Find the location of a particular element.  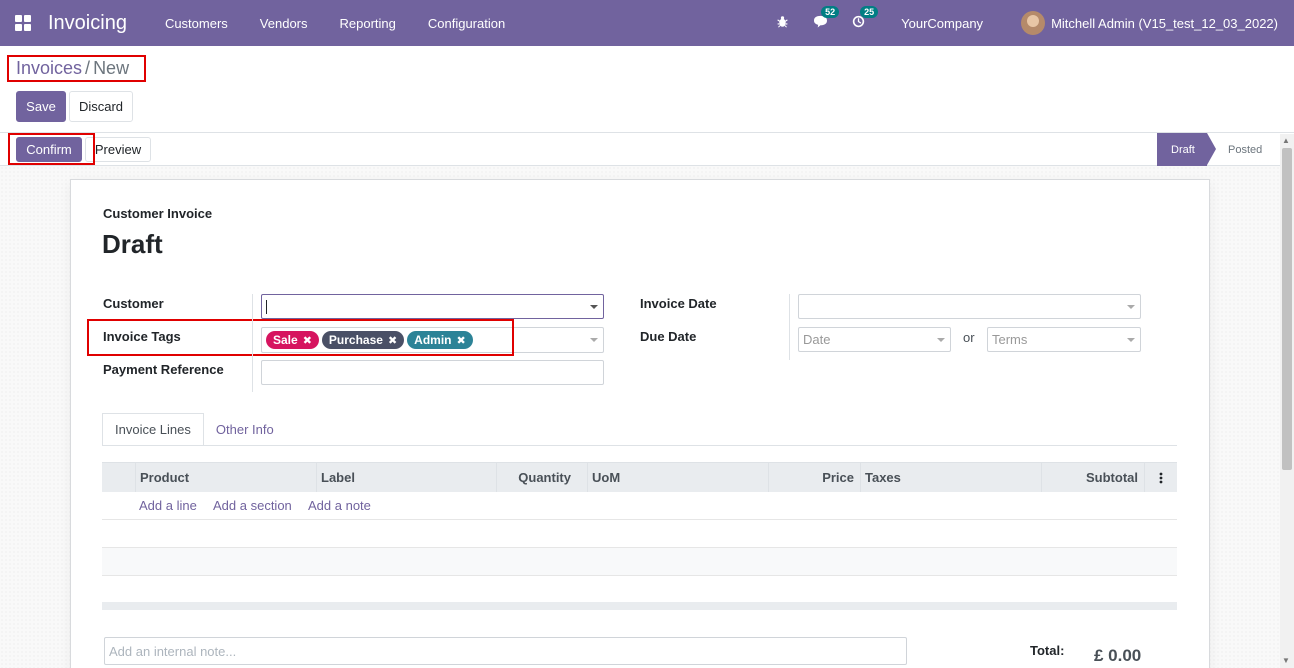

invoice-type-label: Customer Invoice is located at coordinates (158, 213).